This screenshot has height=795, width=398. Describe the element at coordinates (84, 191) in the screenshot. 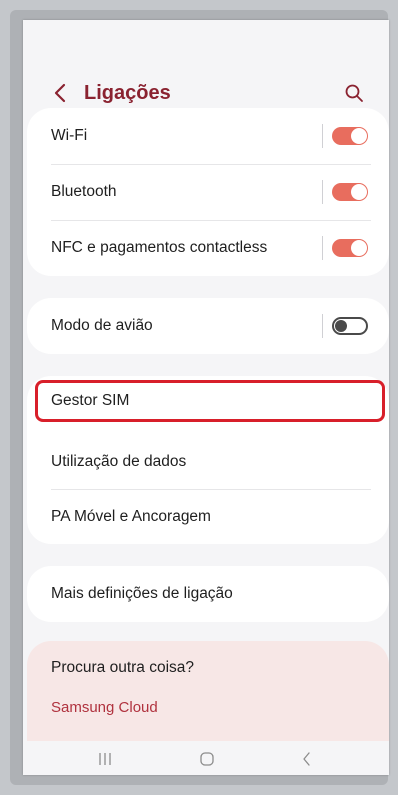

I see `bluetooth-label: Bluetooth` at that location.